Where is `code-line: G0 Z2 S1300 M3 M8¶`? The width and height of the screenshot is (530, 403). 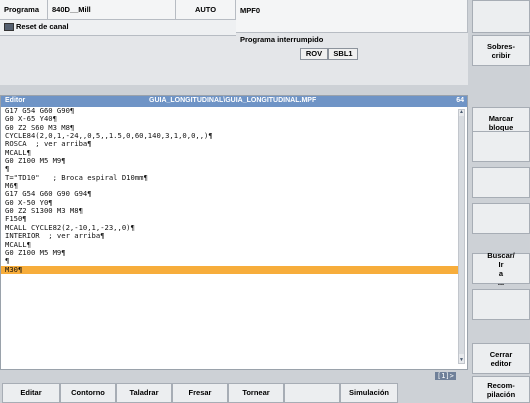
code-line: G0 Z2 S1300 M3 M8¶ is located at coordinates (230, 210).